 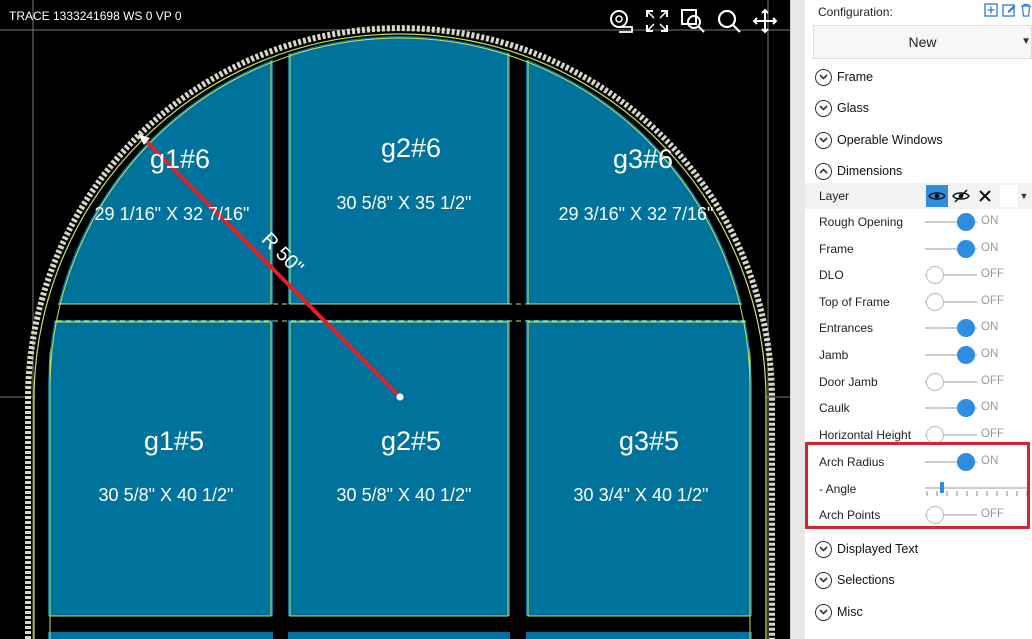 I want to click on zoom-icon, so click(x=729, y=21).